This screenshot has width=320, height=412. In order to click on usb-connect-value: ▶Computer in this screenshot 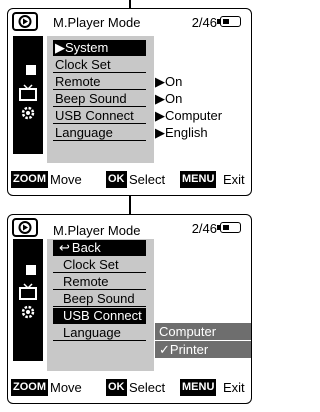, I will do `click(189, 115)`.